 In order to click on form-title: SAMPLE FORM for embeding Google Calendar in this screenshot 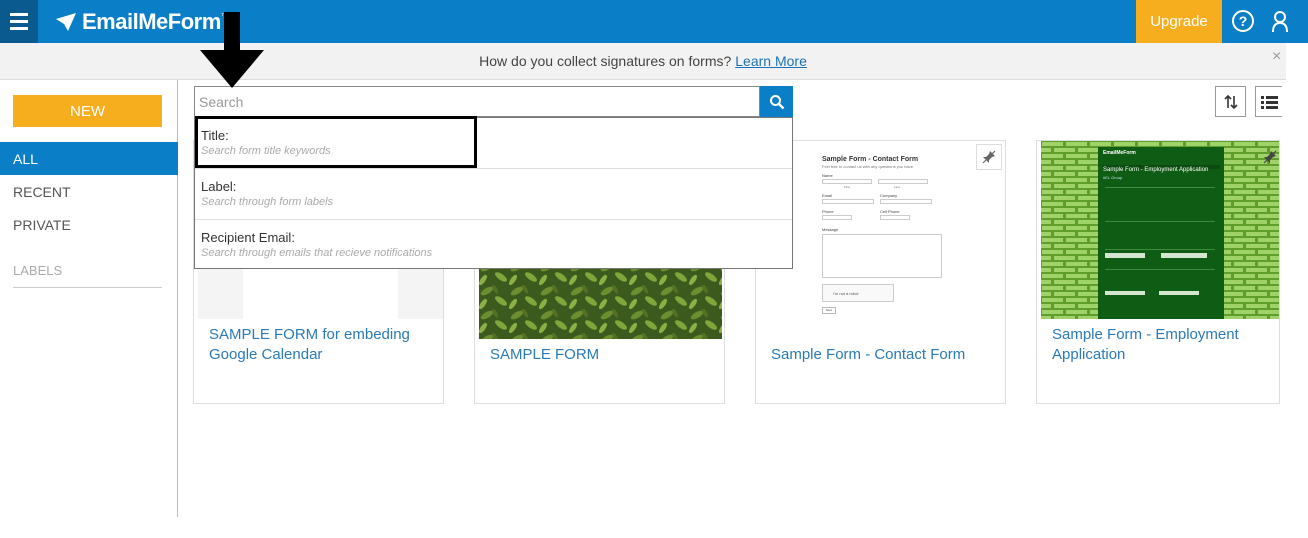, I will do `click(321, 345)`.